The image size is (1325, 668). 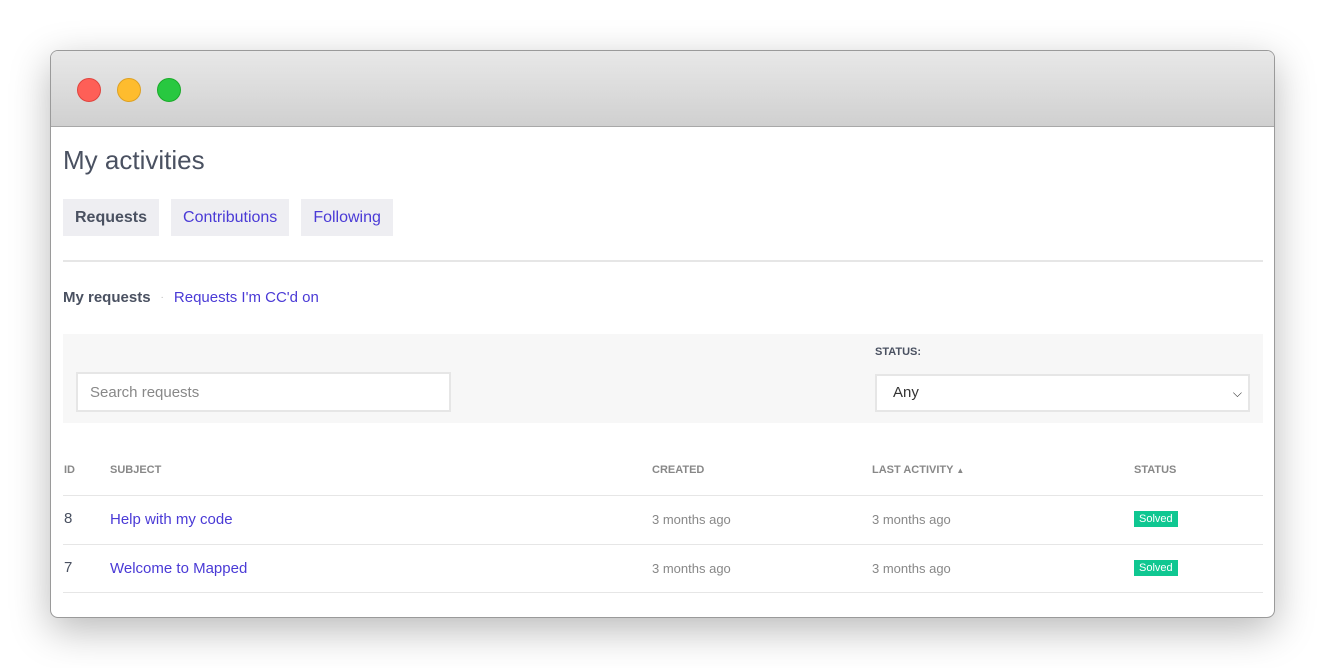 I want to click on search-input, so click(x=263, y=392).